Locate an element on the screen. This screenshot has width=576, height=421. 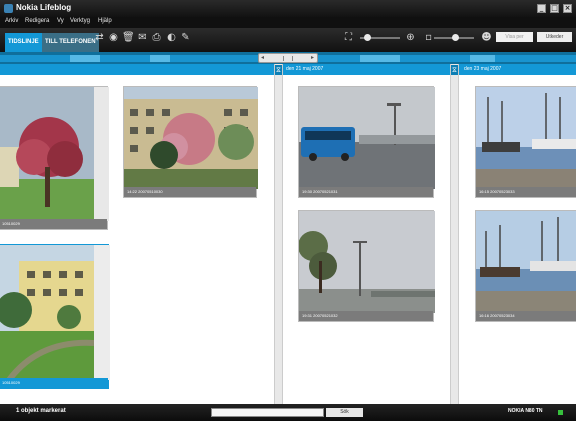
connection-status-icon is located at coordinates (560, 412).